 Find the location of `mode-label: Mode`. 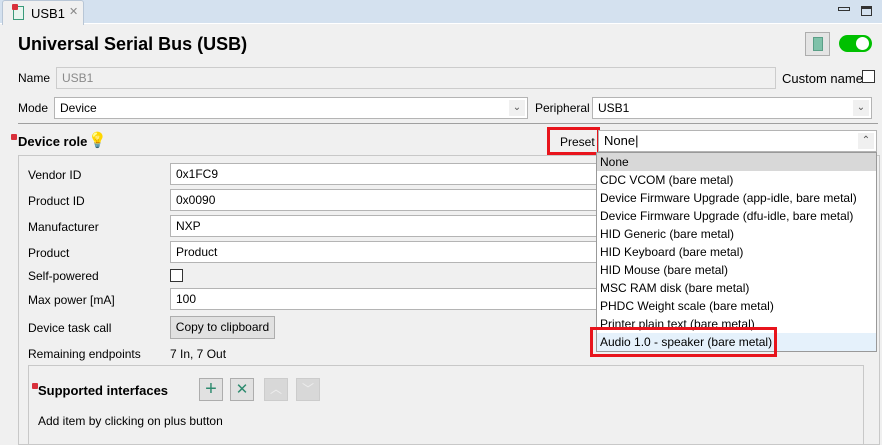

mode-label: Mode is located at coordinates (33, 108).